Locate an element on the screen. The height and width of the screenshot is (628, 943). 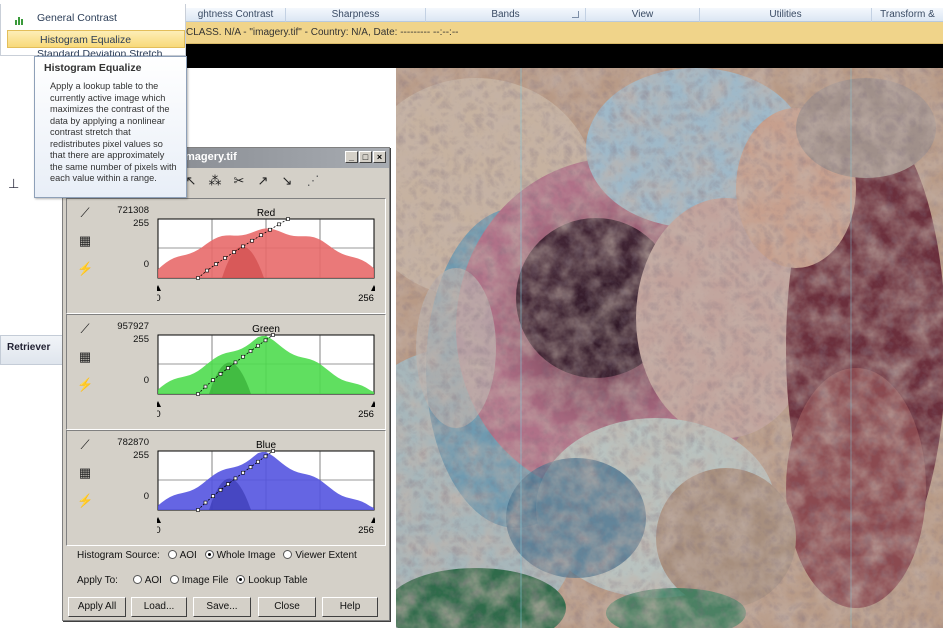
at-aoi-label: AOI is located at coordinates (153, 580).